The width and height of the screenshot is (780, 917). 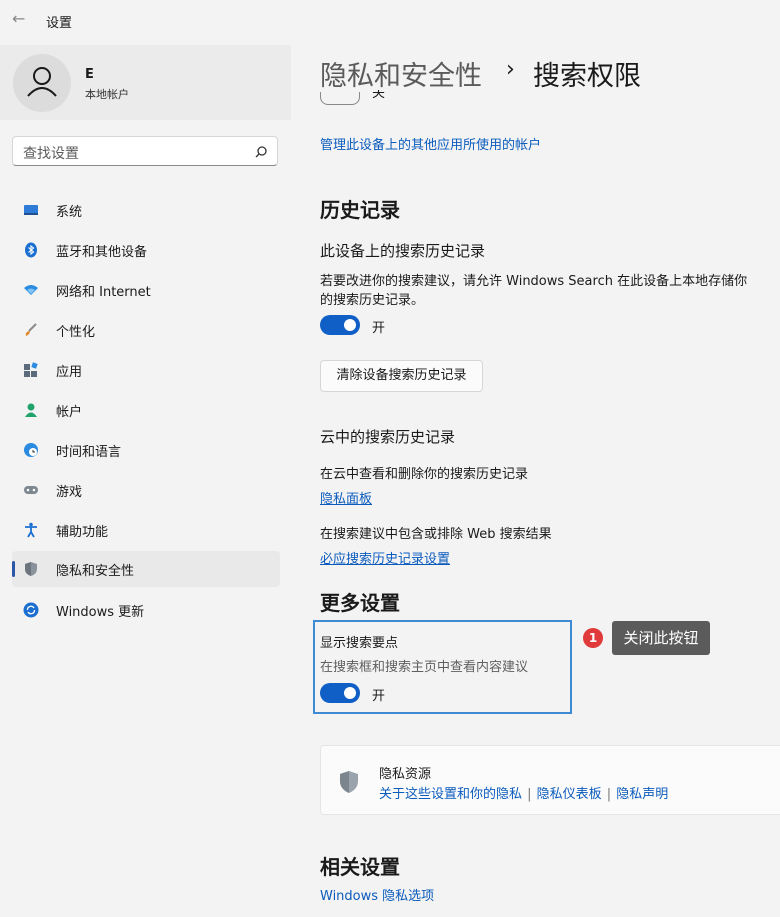 I want to click on account-name: E, so click(x=89, y=74).